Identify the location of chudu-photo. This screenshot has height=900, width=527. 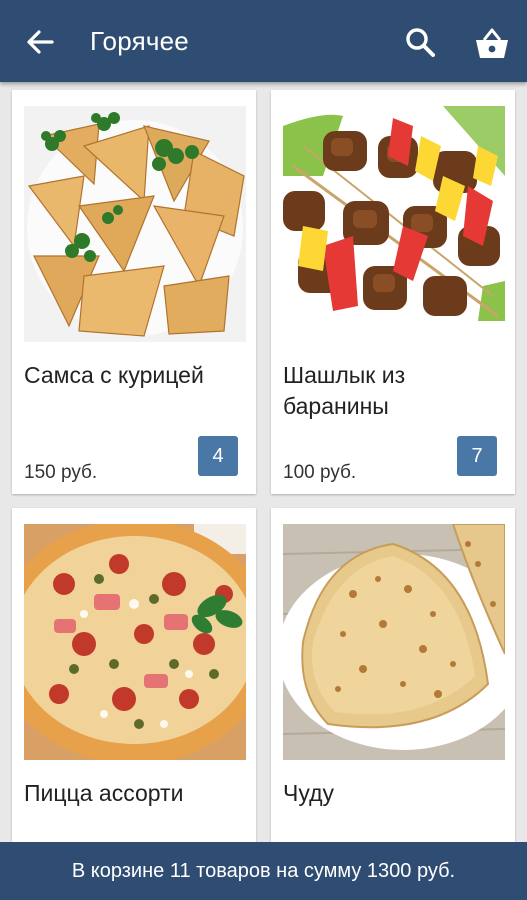
(394, 642).